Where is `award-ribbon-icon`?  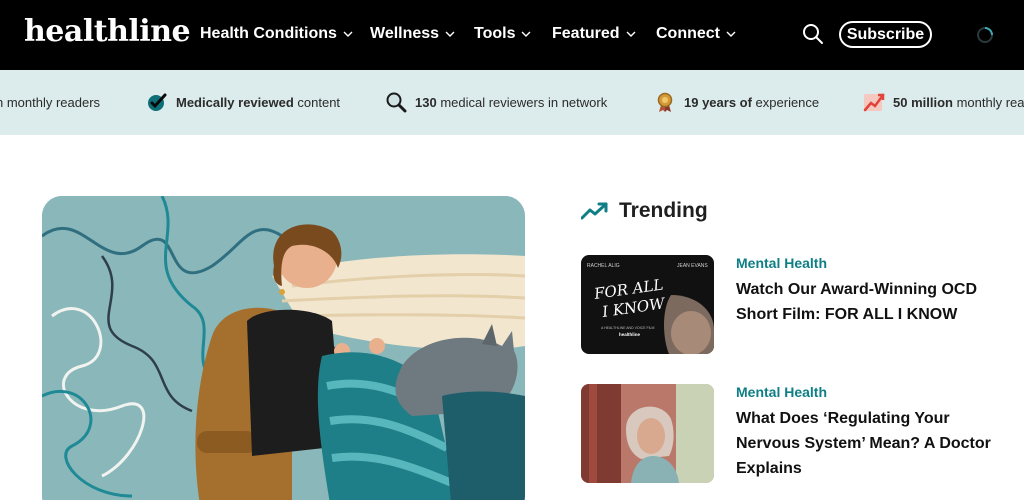
award-ribbon-icon is located at coordinates (665, 102).